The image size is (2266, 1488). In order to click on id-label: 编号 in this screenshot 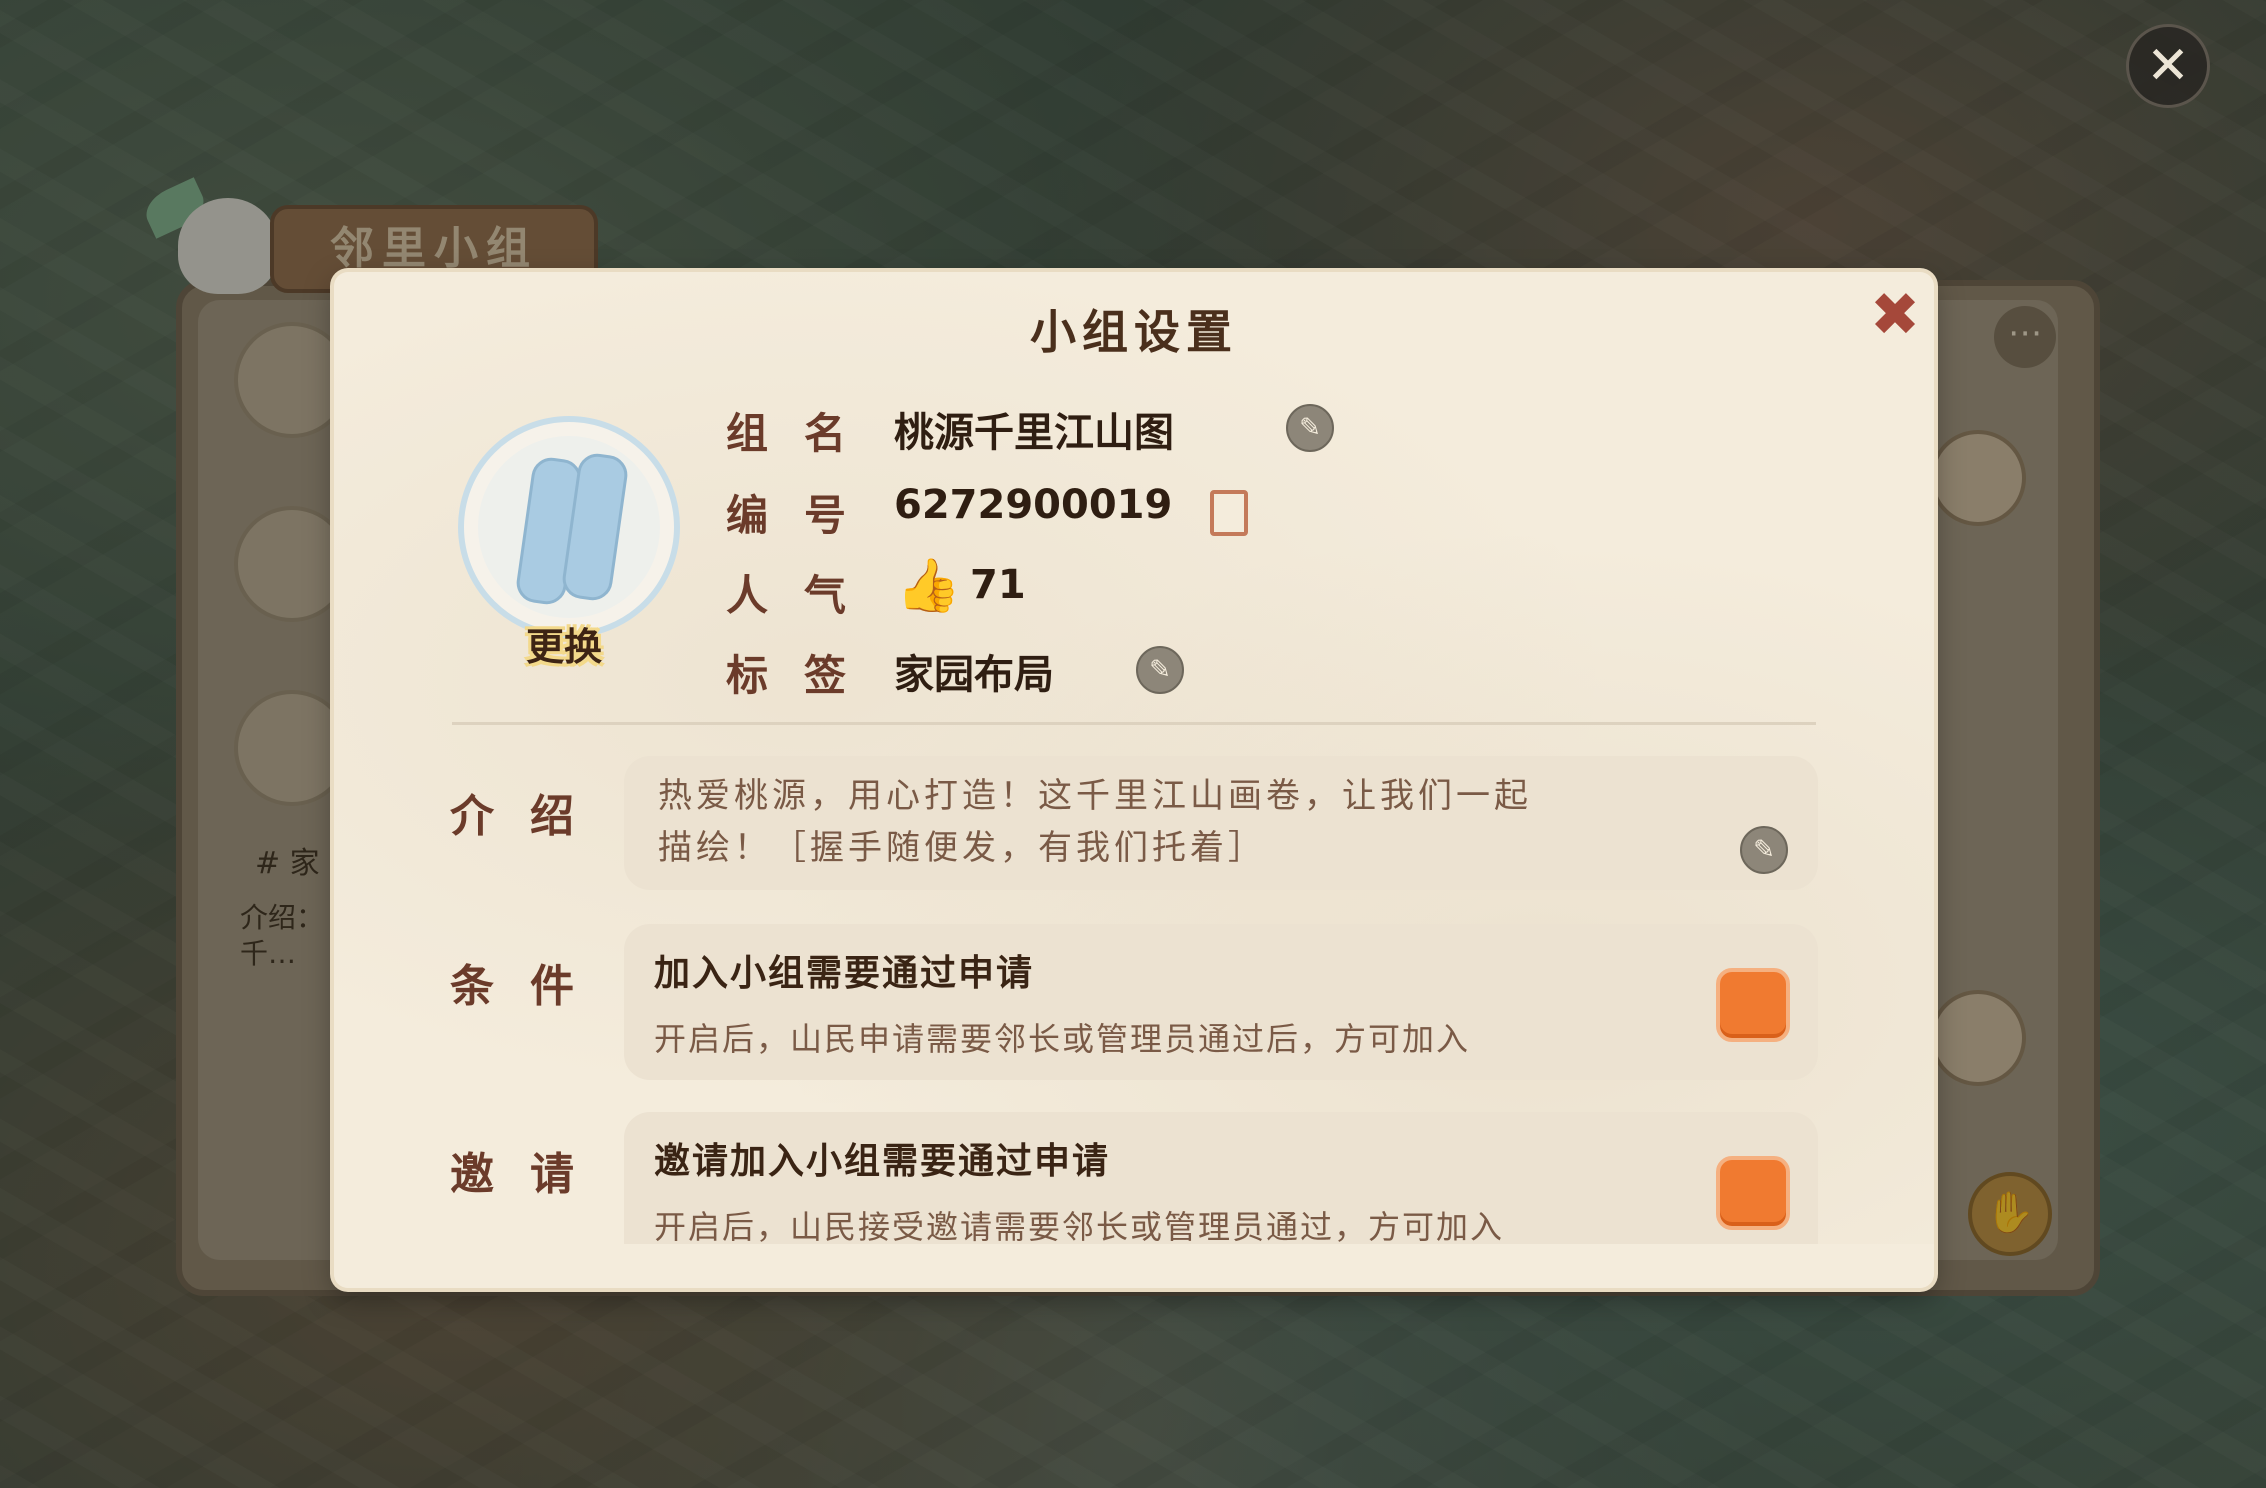, I will do `click(804, 515)`.